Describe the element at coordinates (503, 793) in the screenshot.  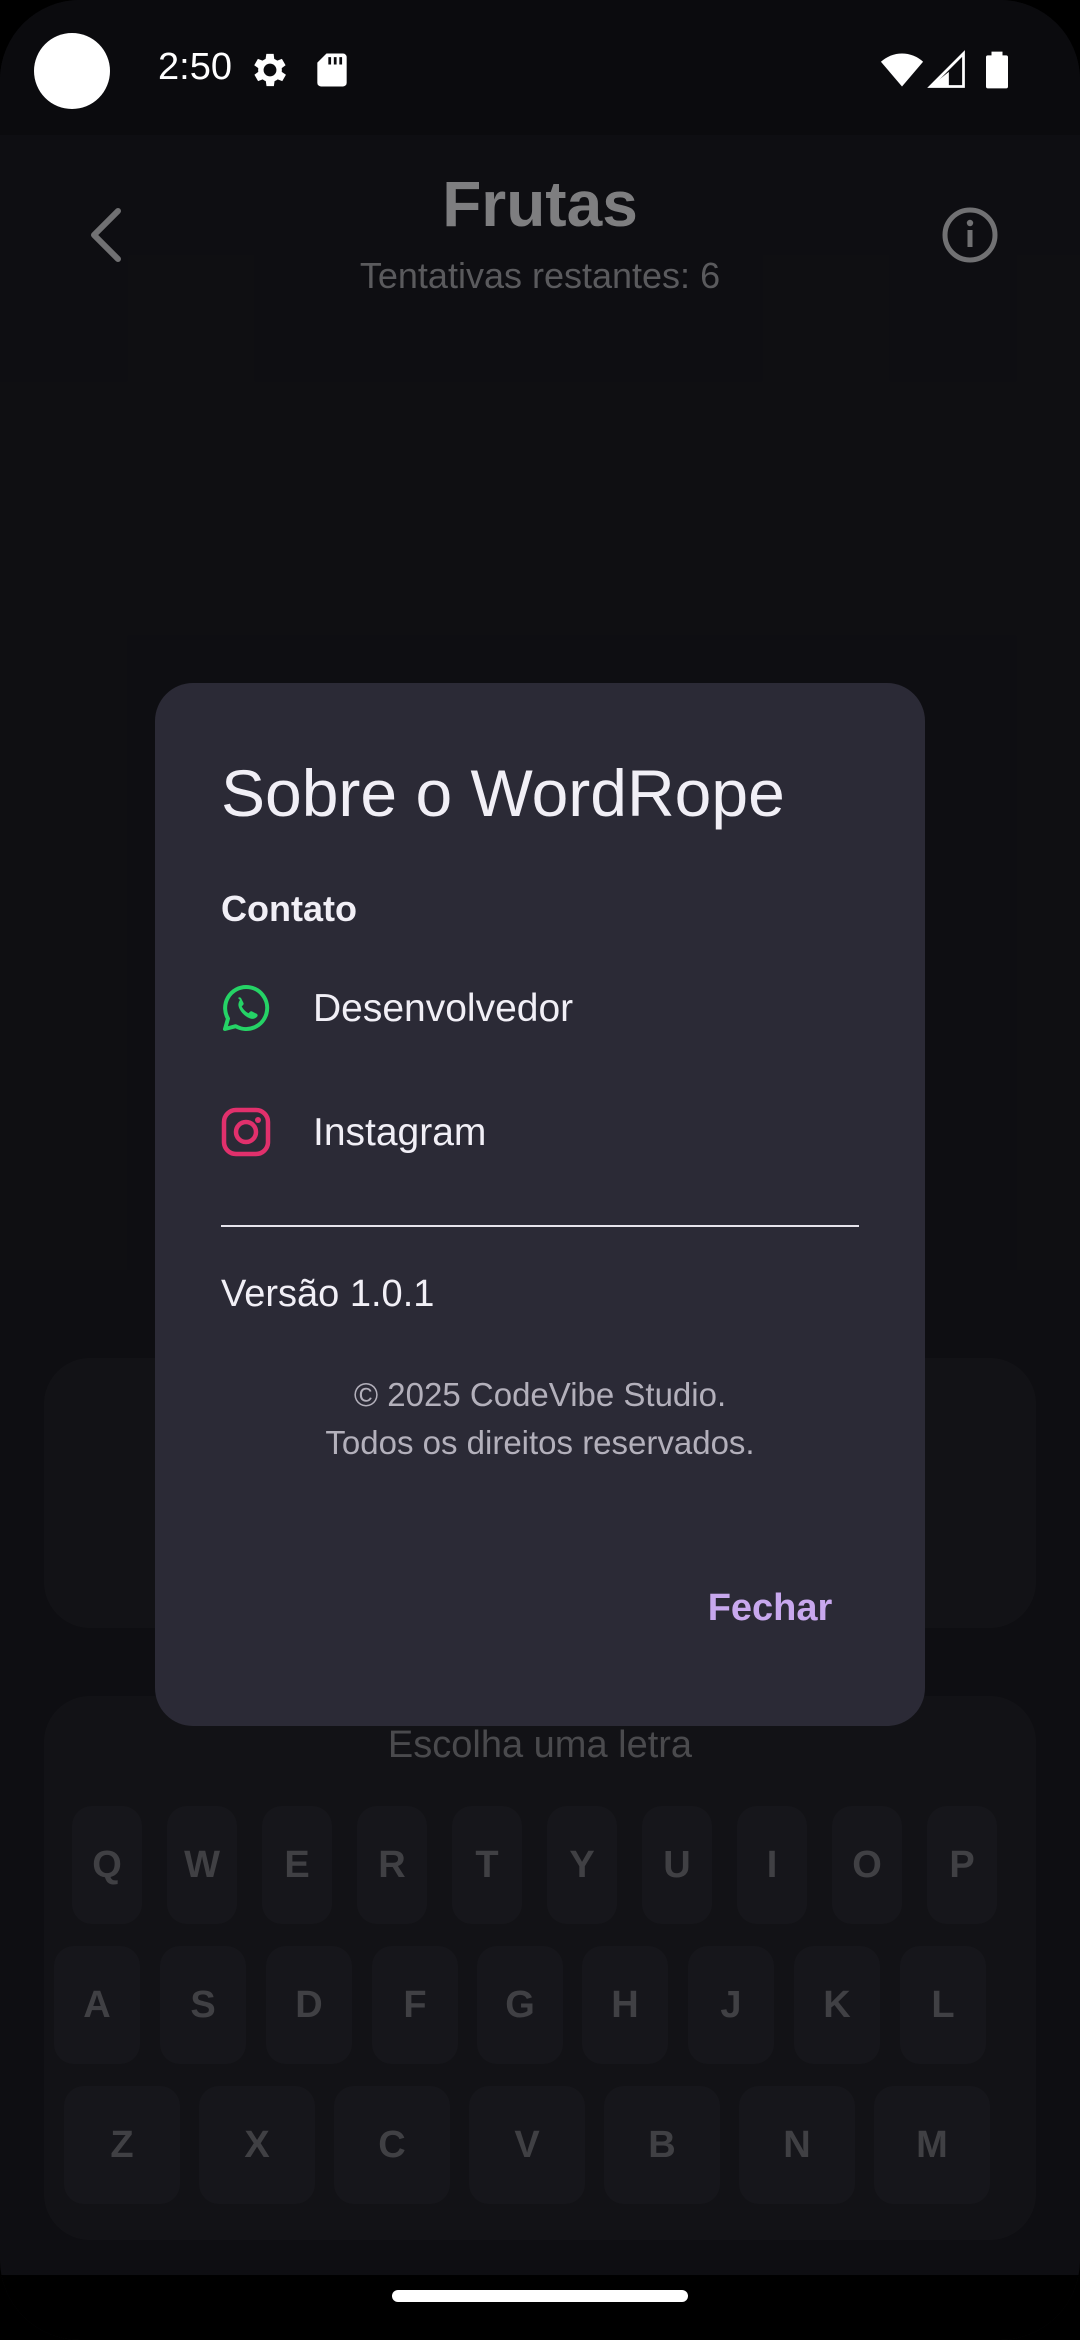
I see `dialog-title: Sobre o WordRope` at that location.